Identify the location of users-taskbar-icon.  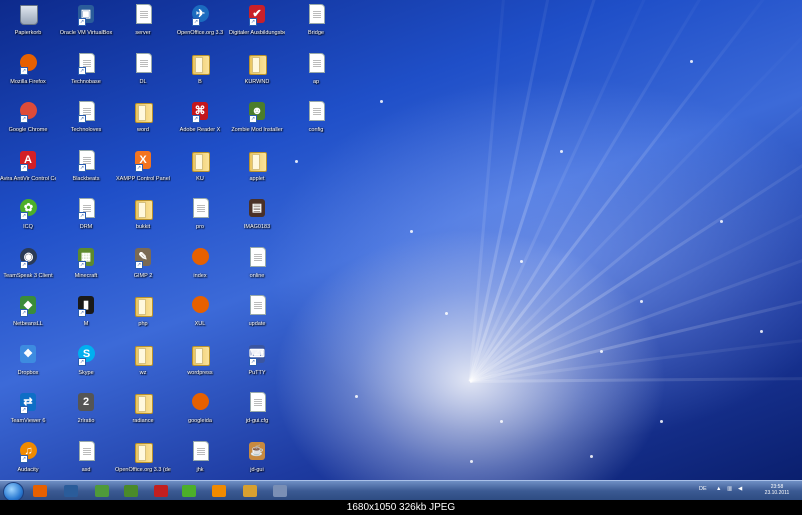
(250, 491).